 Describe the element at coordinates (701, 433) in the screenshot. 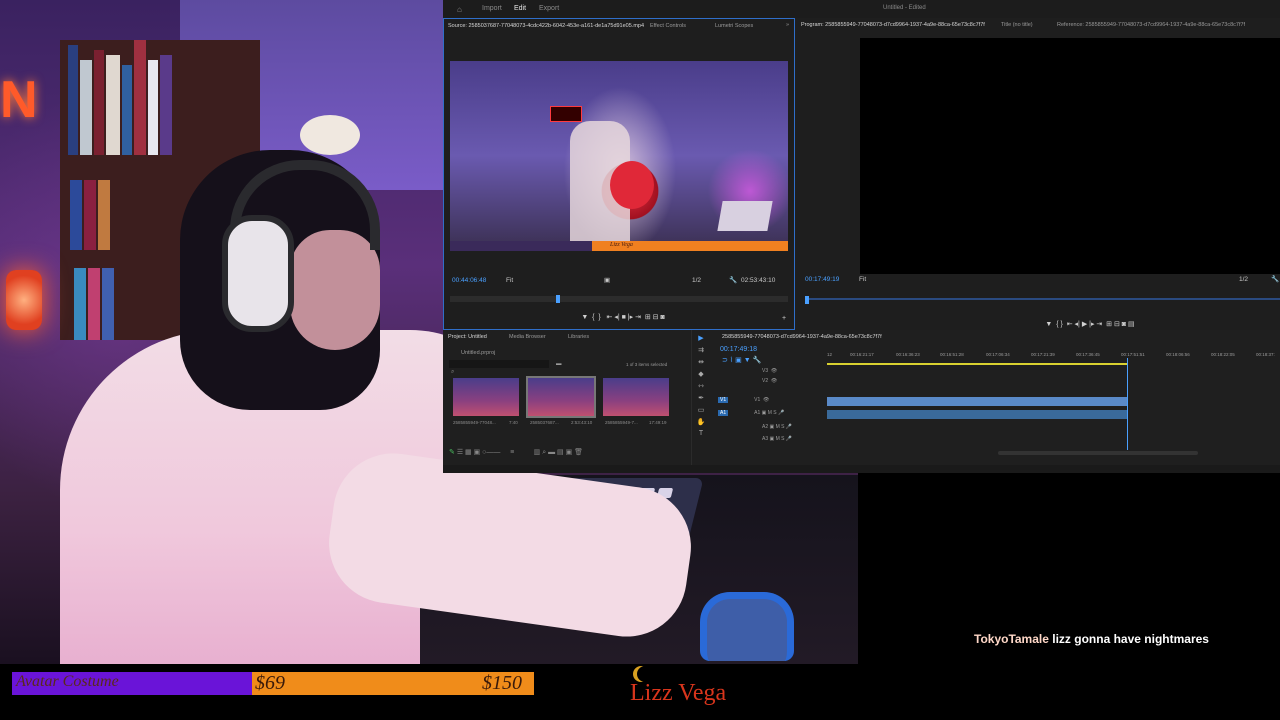

I see `type-tool-icon: T` at that location.